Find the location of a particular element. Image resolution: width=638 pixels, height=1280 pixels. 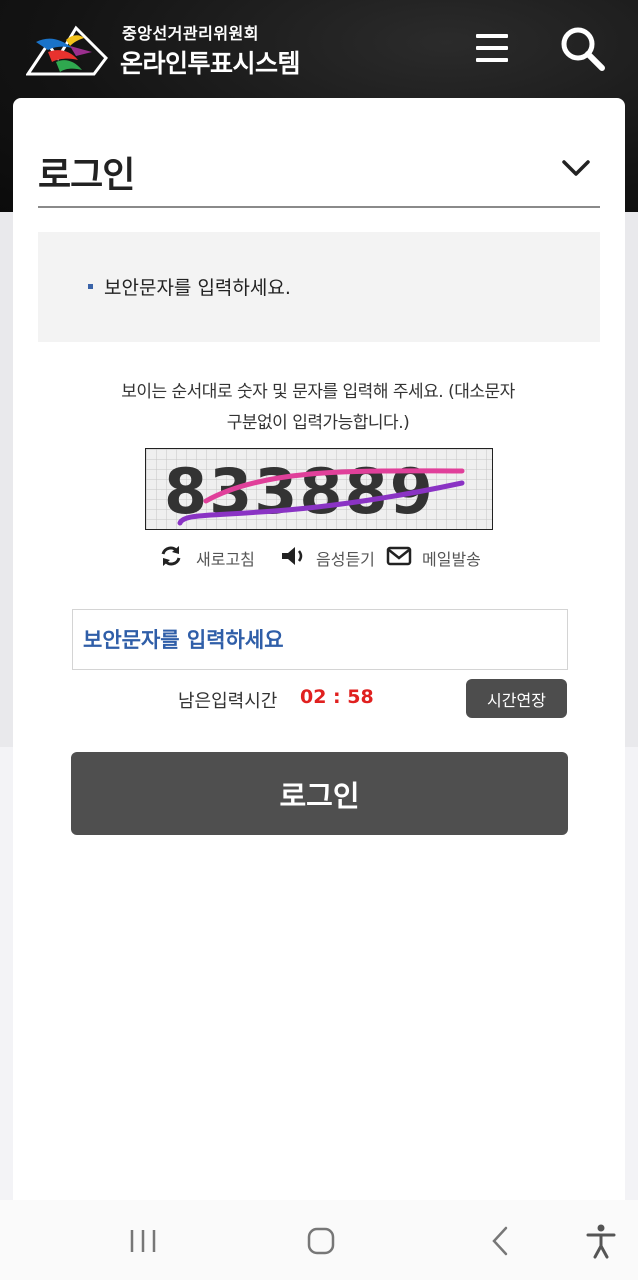

captcha-graphic: 833889 is located at coordinates (319, 489).